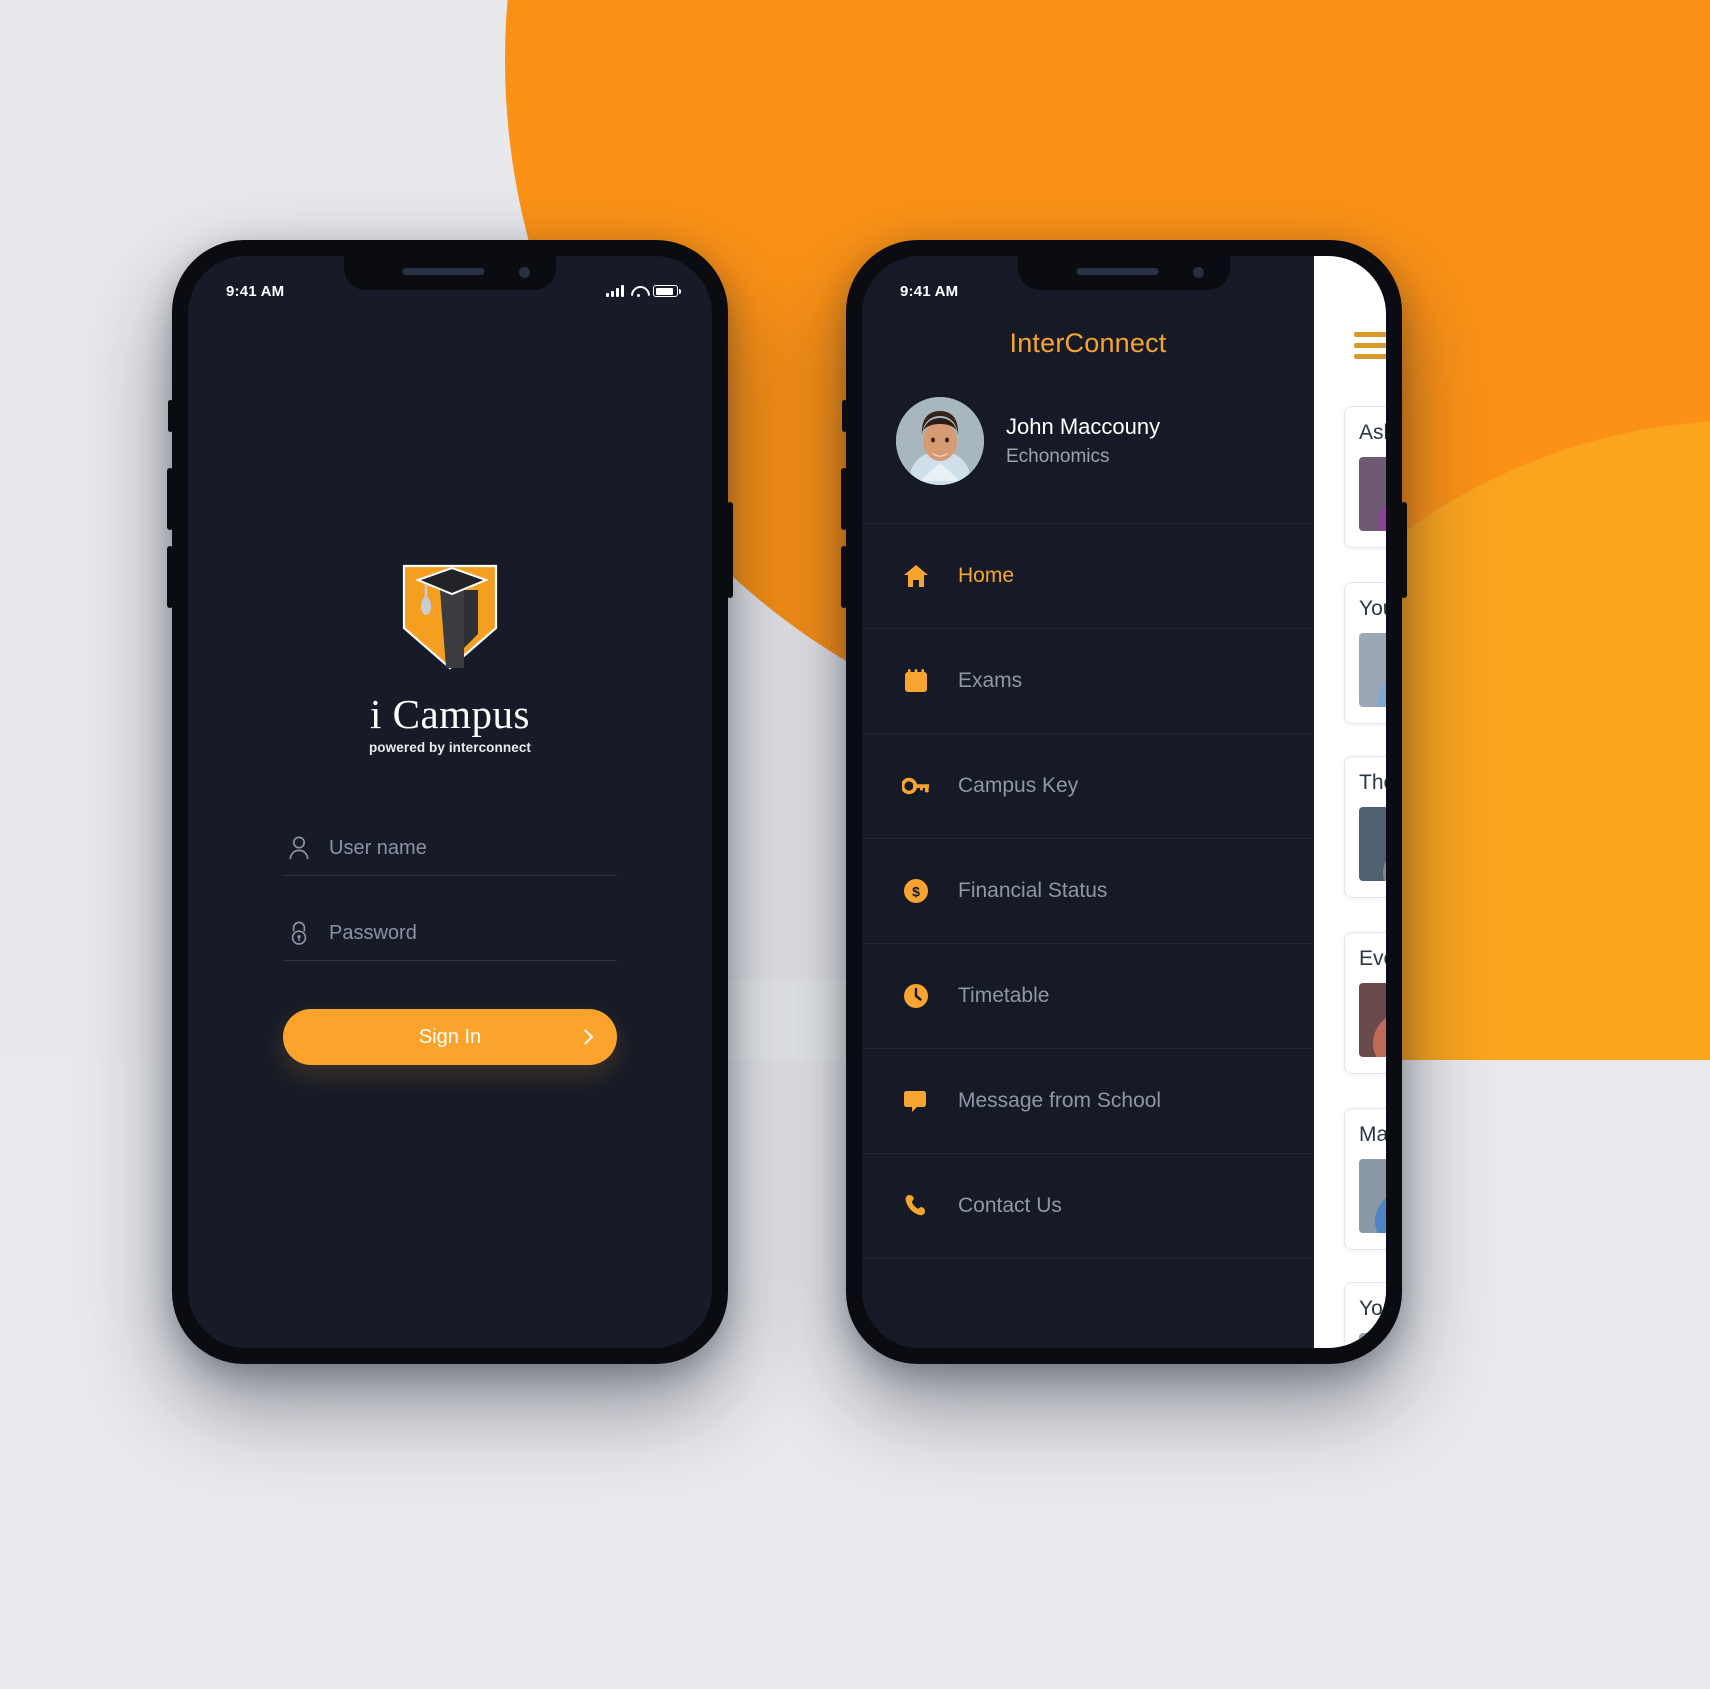 The height and width of the screenshot is (1689, 1710). I want to click on volume-up-button, so click(170, 499).